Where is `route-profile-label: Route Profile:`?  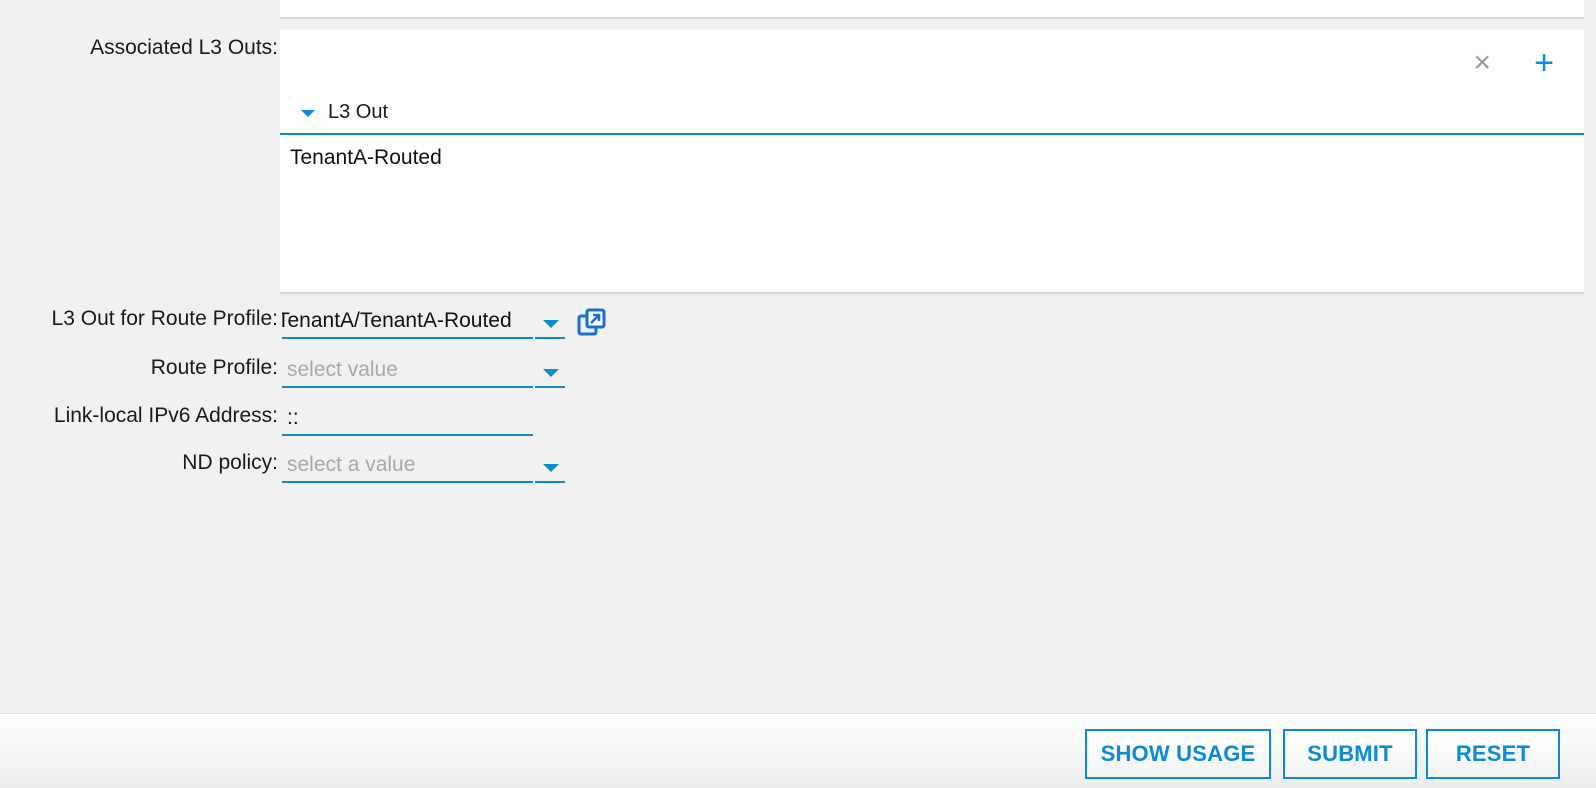
route-profile-label: Route Profile: is located at coordinates (214, 367).